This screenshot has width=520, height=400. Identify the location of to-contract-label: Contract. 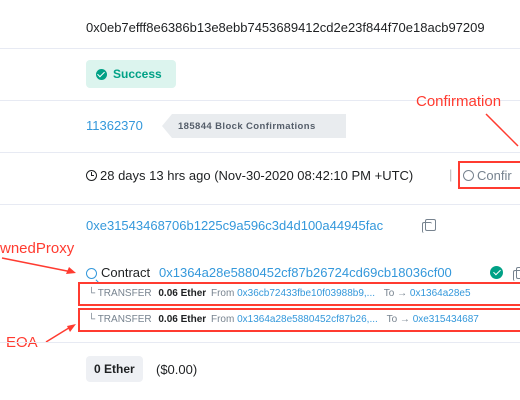
(126, 272).